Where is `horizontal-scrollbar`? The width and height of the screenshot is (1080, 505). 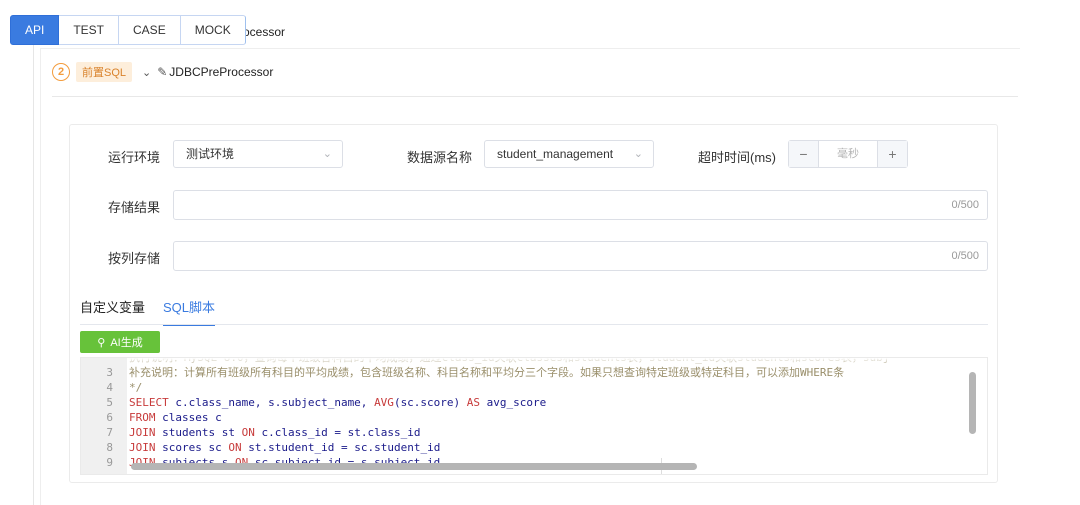 horizontal-scrollbar is located at coordinates (414, 466).